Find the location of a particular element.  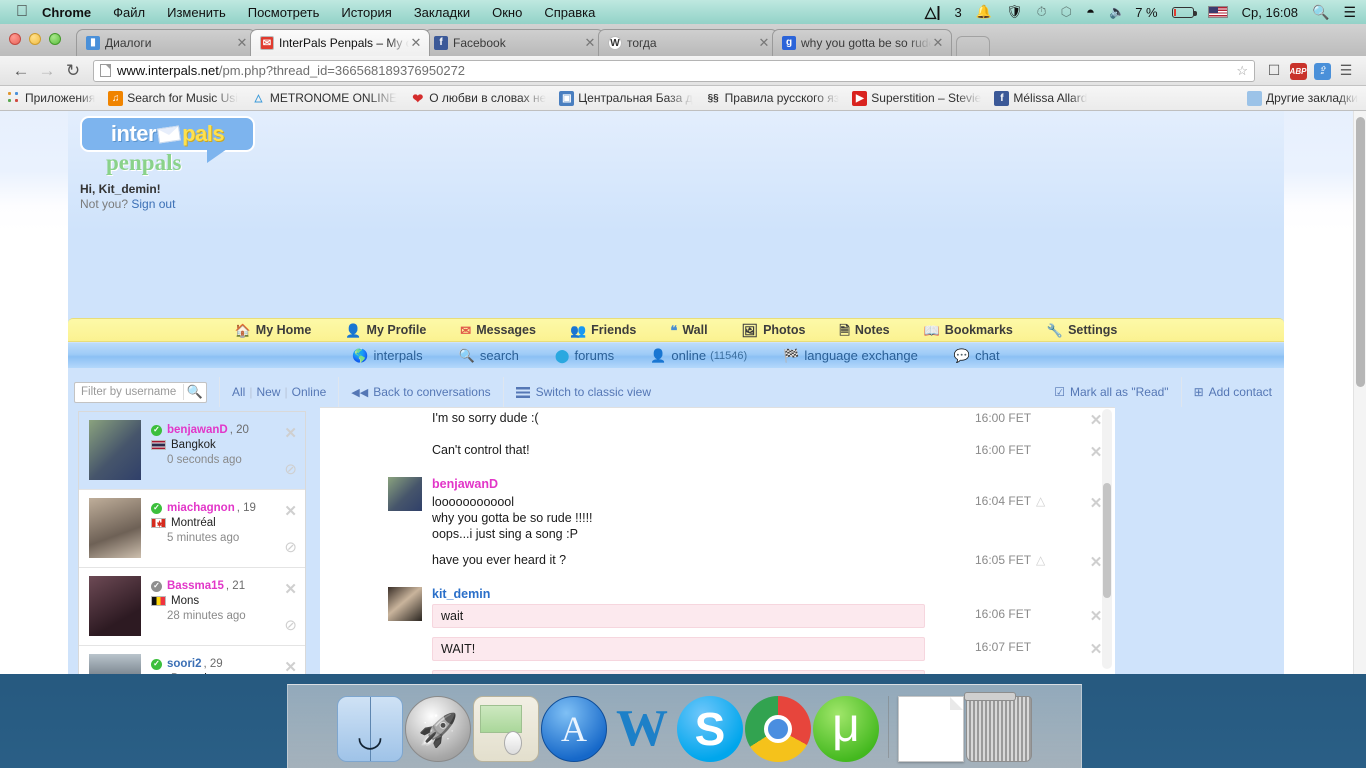

dock-item-maps is located at coordinates (506, 729).